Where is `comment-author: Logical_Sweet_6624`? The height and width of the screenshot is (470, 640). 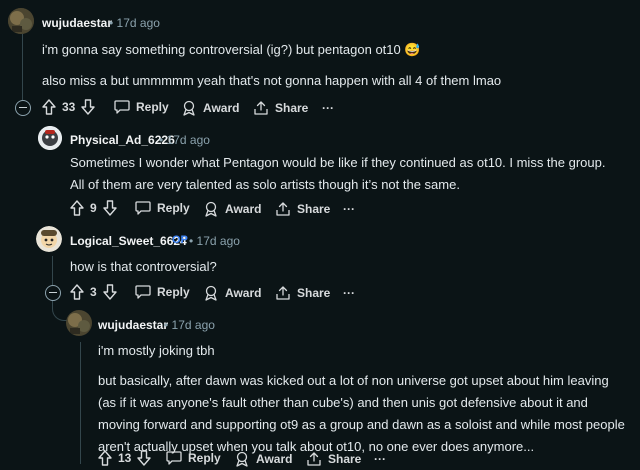
comment-author: Logical_Sweet_6624 is located at coordinates (128, 241).